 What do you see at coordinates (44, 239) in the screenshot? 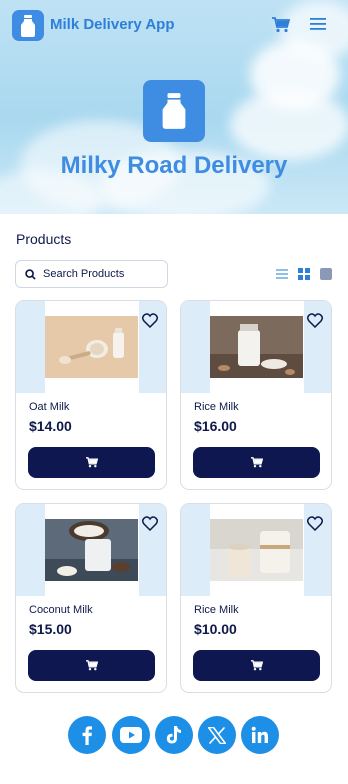
I see `products-heading: Products` at bounding box center [44, 239].